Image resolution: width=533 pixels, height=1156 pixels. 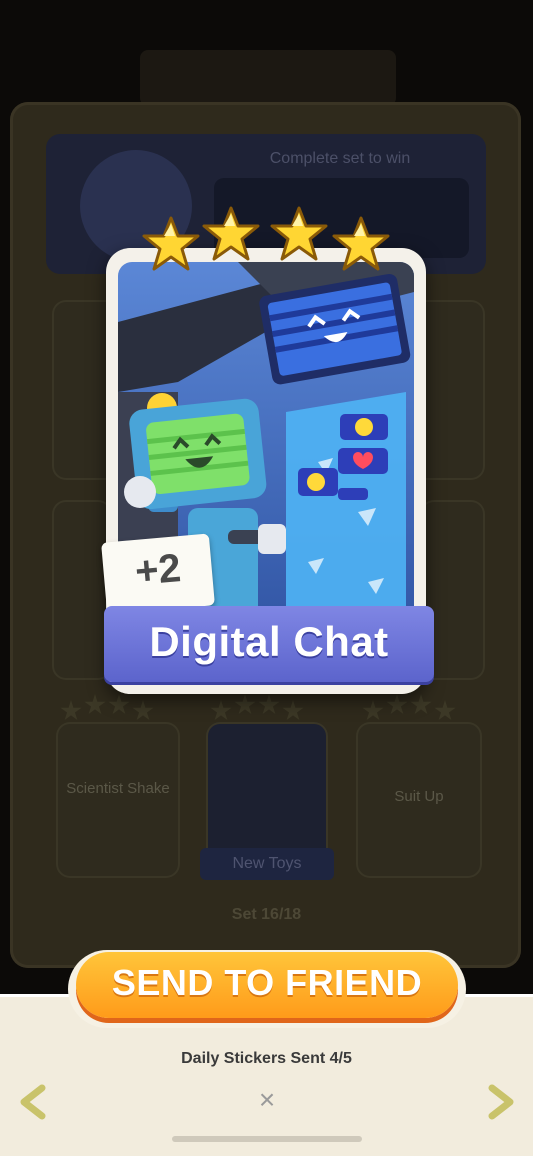 I want to click on sticker-name: Digital Chat, so click(x=269, y=641).